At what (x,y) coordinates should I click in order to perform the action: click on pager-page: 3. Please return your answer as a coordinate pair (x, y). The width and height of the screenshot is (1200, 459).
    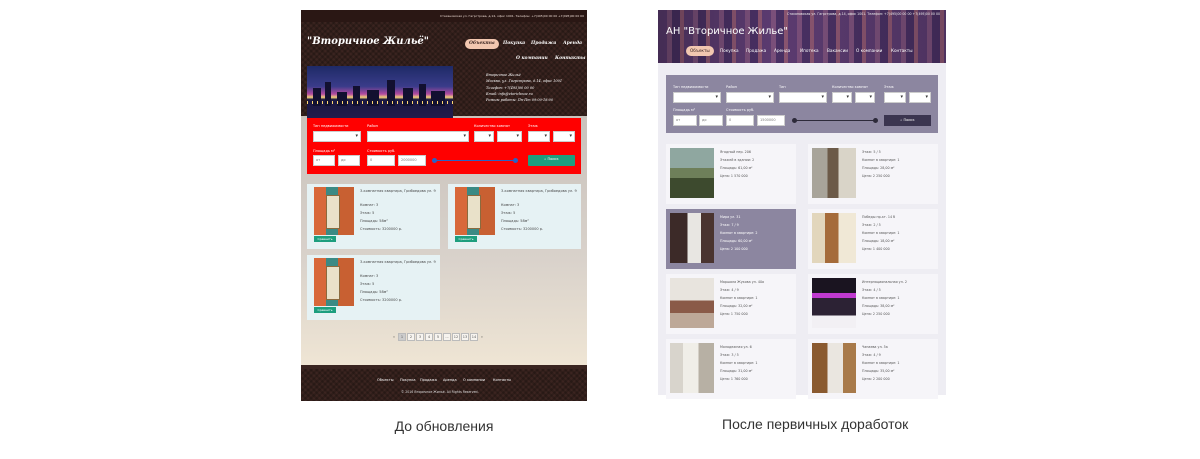
    Looking at the image, I should click on (420, 337).